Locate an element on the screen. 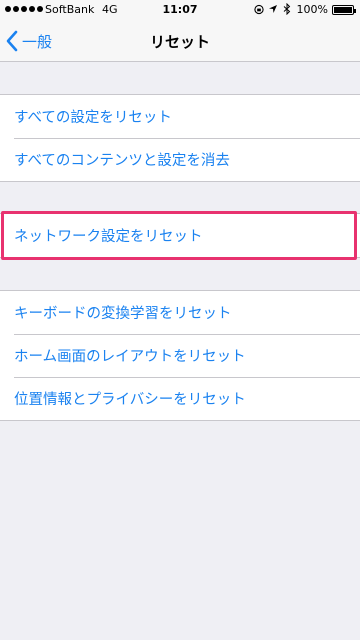 Image resolution: width=360 pixels, height=640 pixels. erase-all-content-row: すべてのコンテンツと設定を消去 is located at coordinates (180, 159).